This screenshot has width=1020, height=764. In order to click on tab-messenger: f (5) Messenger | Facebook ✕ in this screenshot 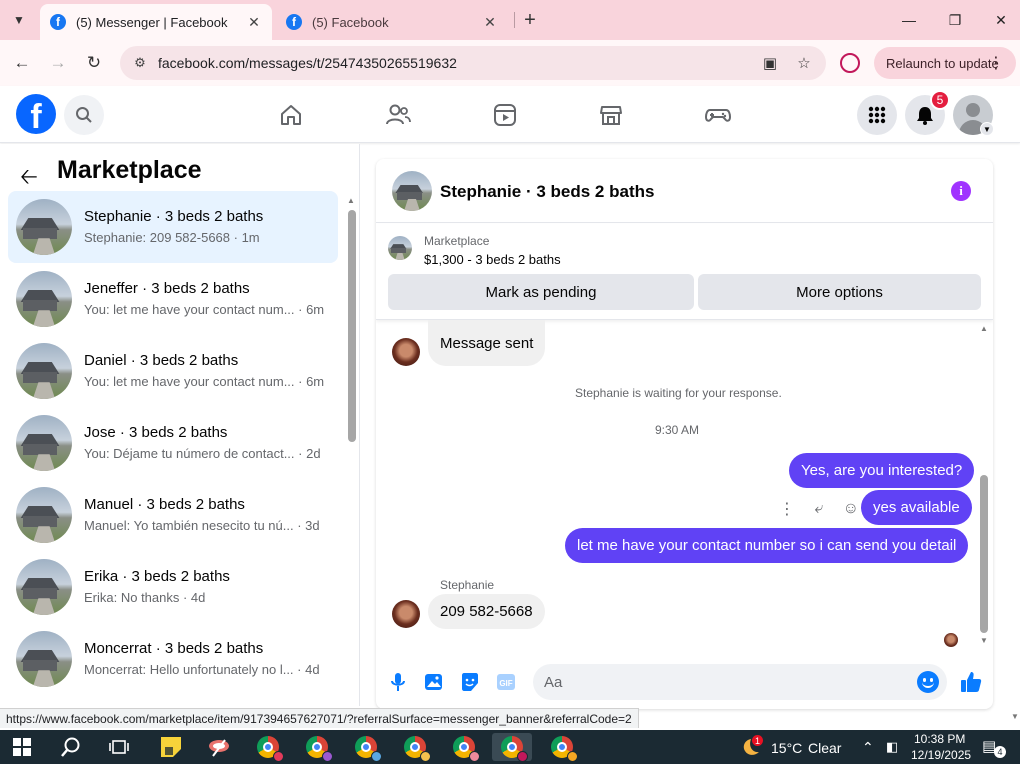, I will do `click(156, 22)`.